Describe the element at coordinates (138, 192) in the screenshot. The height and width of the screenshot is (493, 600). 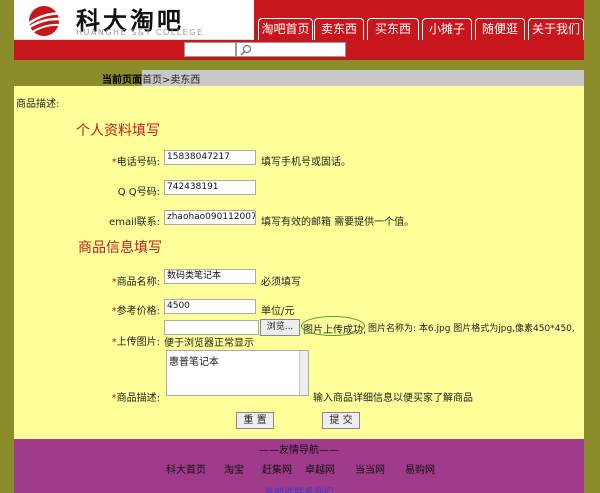
I see `qq-label: Q Q号码:` at that location.